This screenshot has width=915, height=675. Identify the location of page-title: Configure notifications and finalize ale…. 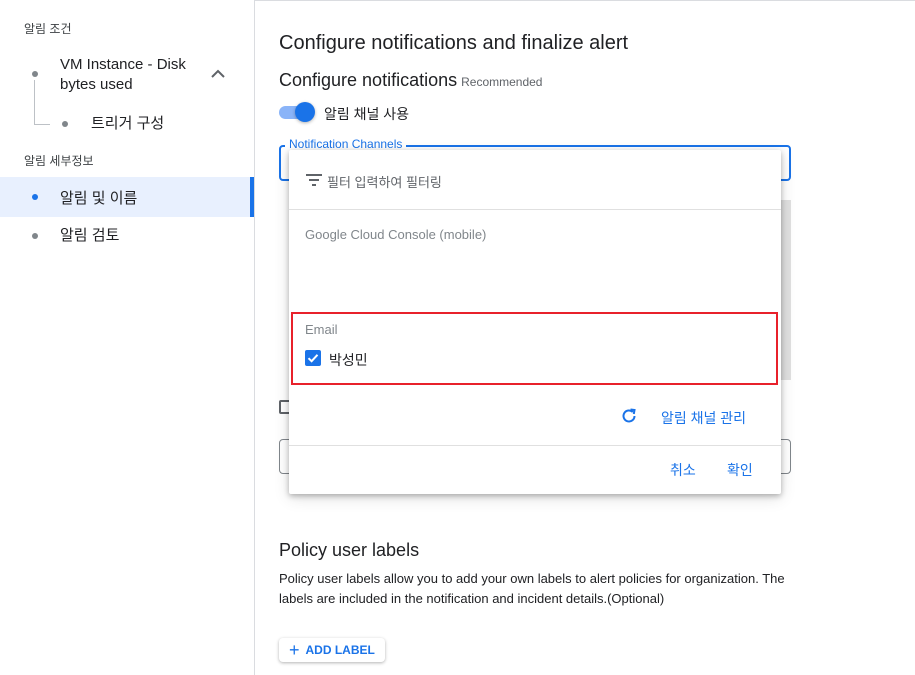
(454, 43).